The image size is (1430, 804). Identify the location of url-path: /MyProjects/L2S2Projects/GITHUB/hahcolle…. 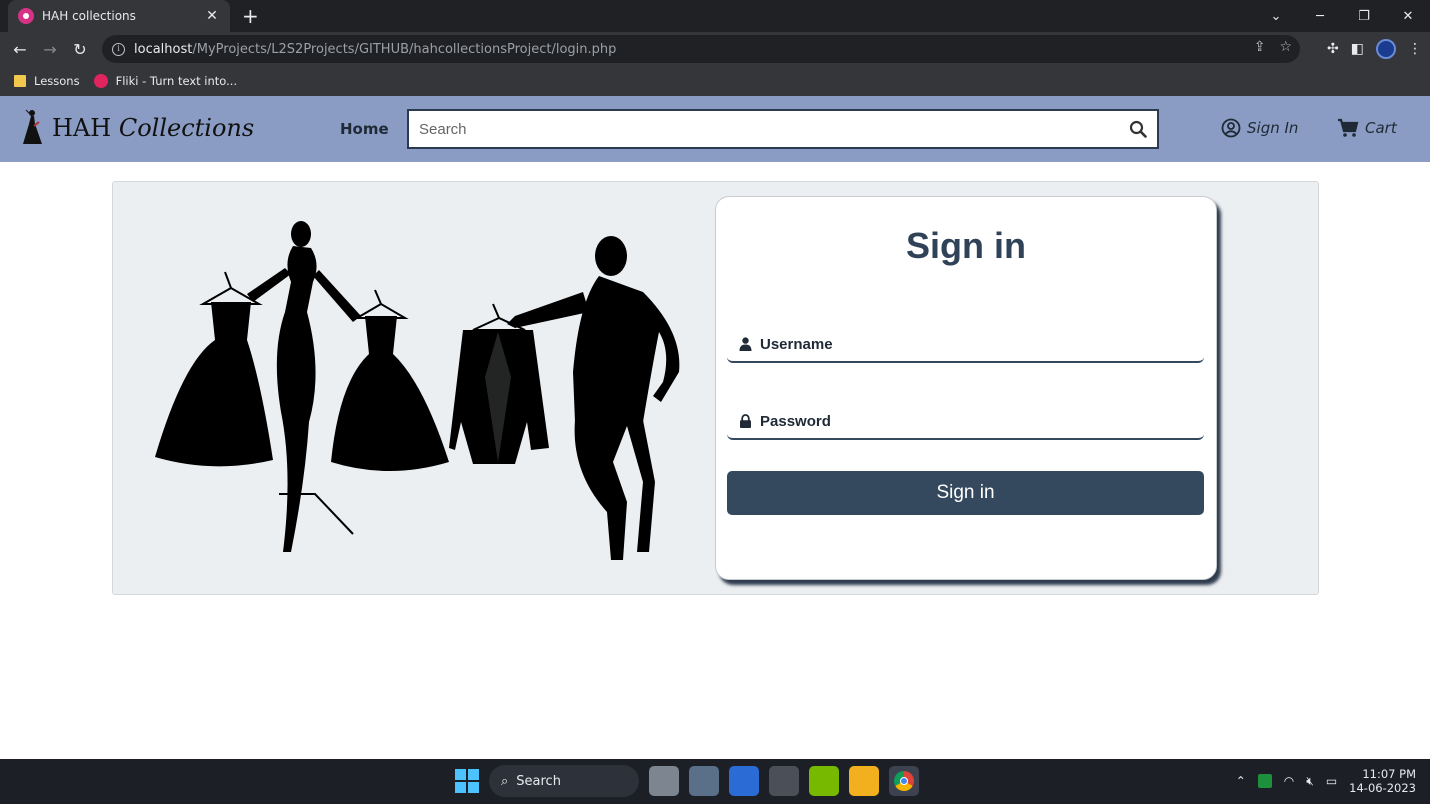
(404, 49).